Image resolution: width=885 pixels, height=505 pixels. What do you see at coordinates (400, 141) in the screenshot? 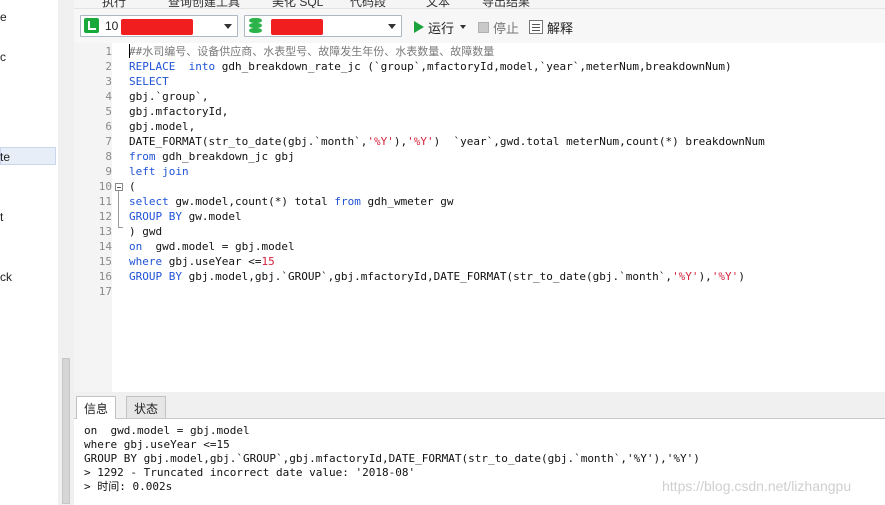
I see `code-token: ),` at bounding box center [400, 141].